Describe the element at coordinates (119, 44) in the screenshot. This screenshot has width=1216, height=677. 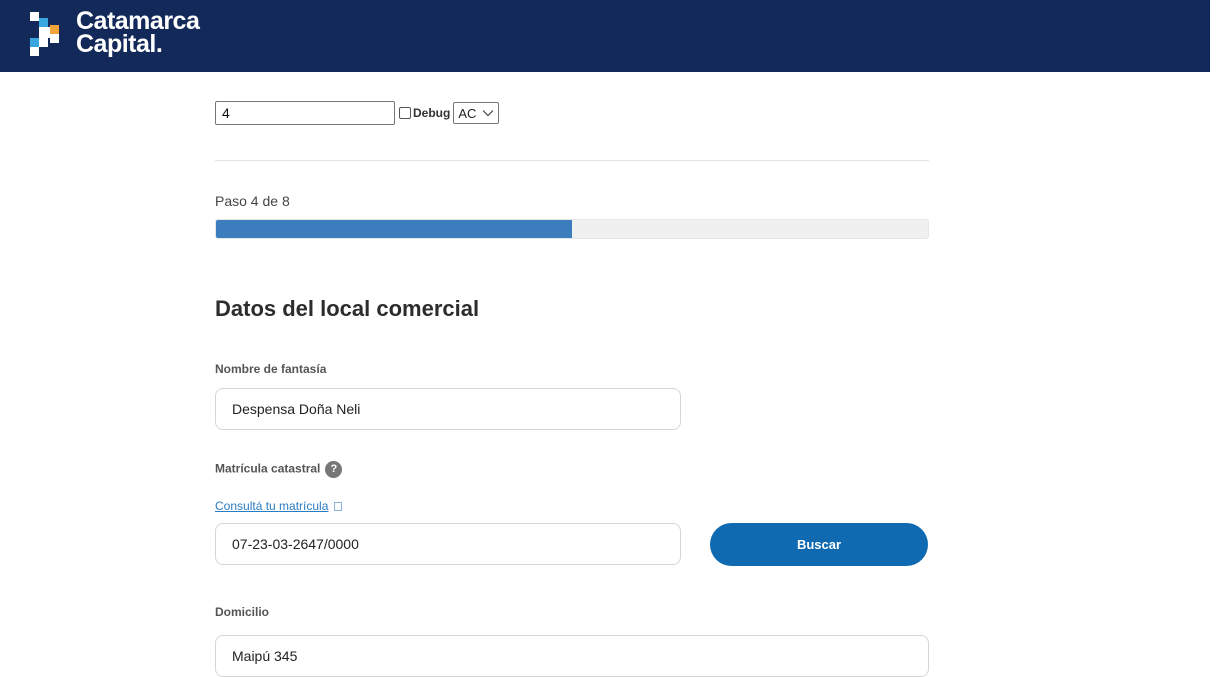
I see `logo-line-2: Capital.` at that location.